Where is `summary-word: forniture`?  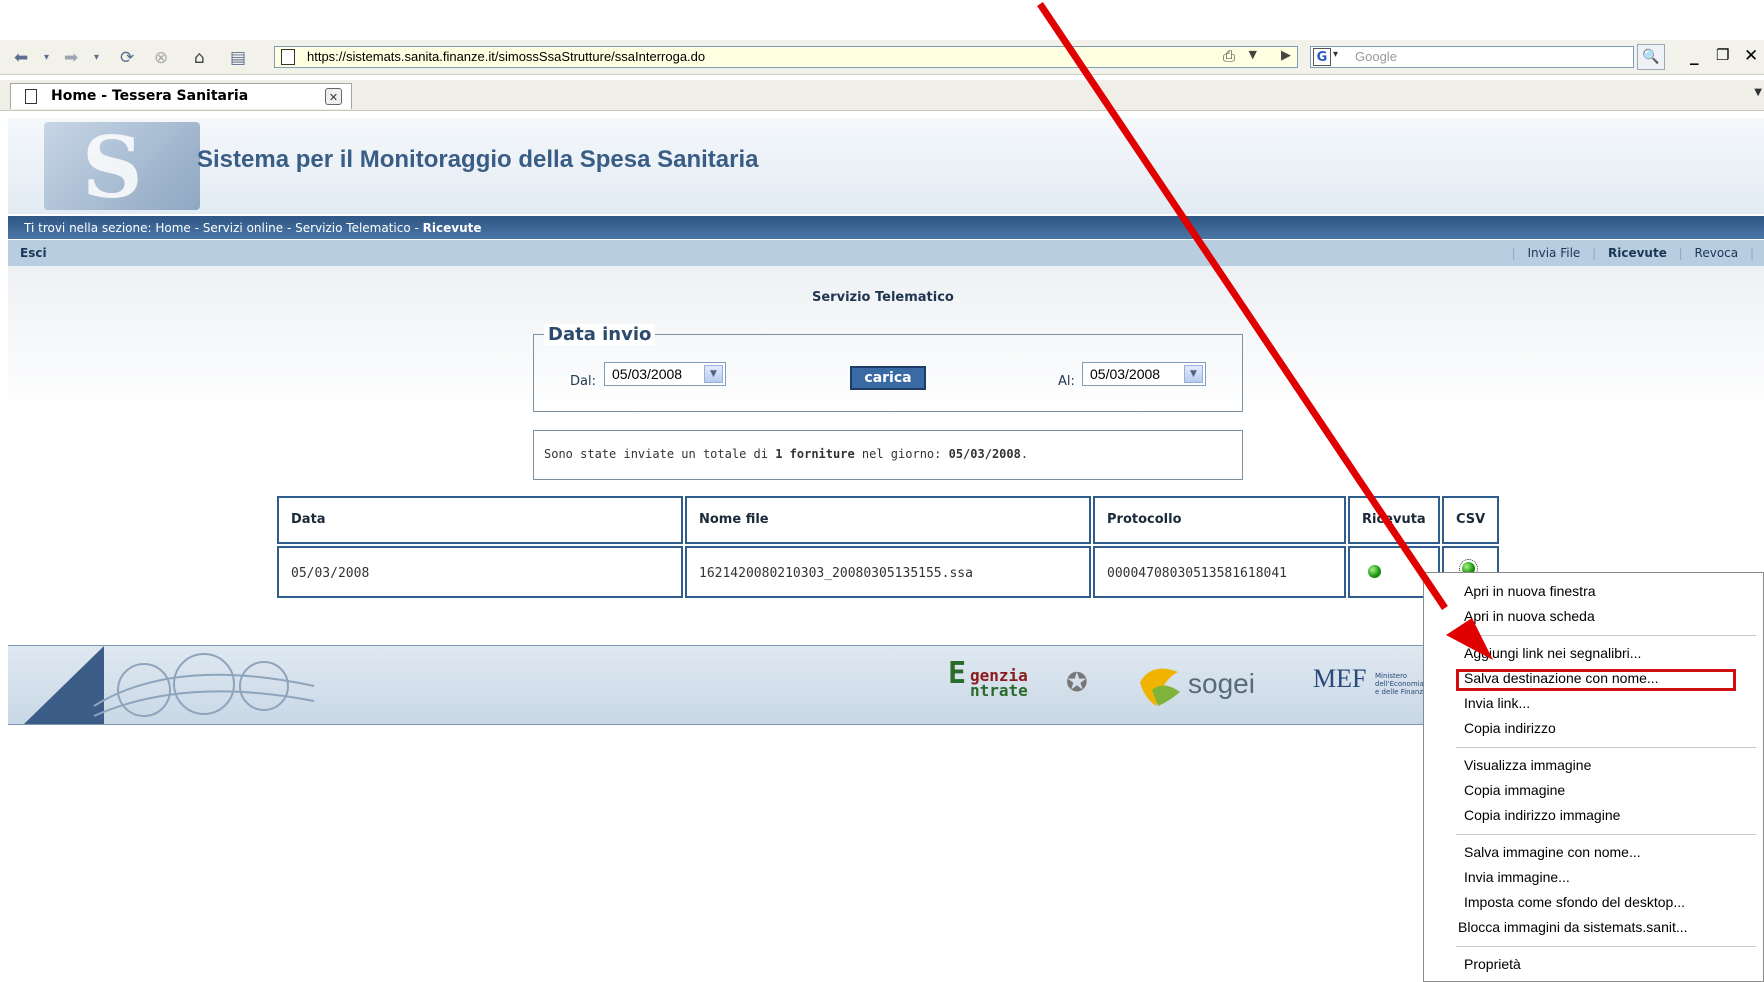
summary-word: forniture is located at coordinates (822, 454).